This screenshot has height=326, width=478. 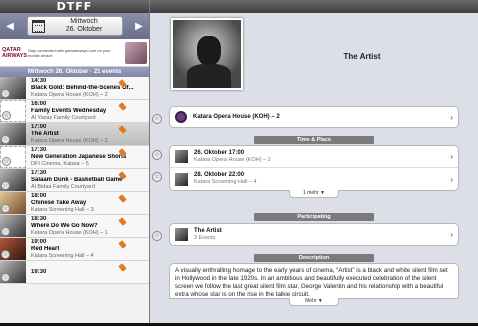 I want to click on showing-venue: Katara Screening Hall – 4, so click(x=225, y=182).